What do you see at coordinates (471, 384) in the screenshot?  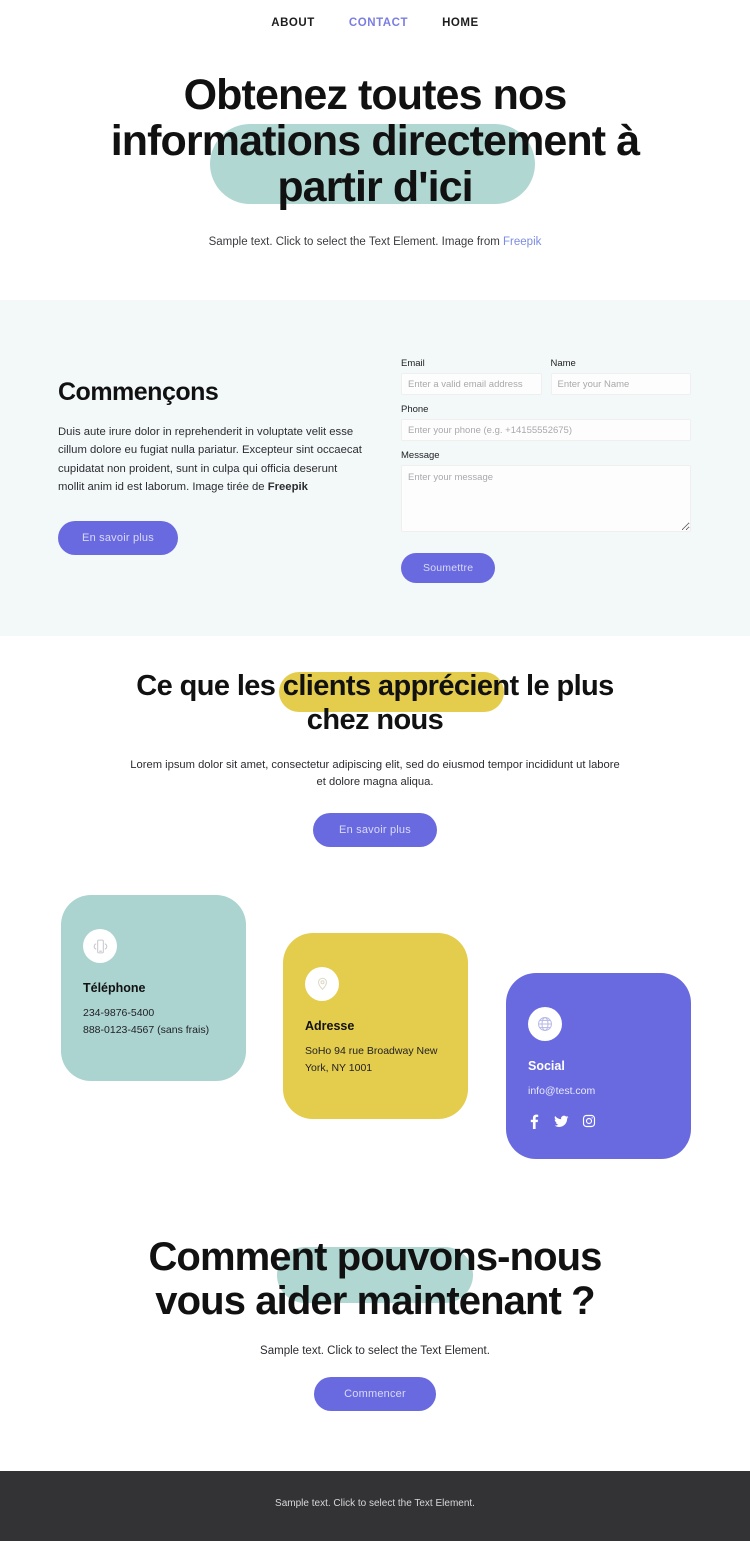 I see `email-input` at bounding box center [471, 384].